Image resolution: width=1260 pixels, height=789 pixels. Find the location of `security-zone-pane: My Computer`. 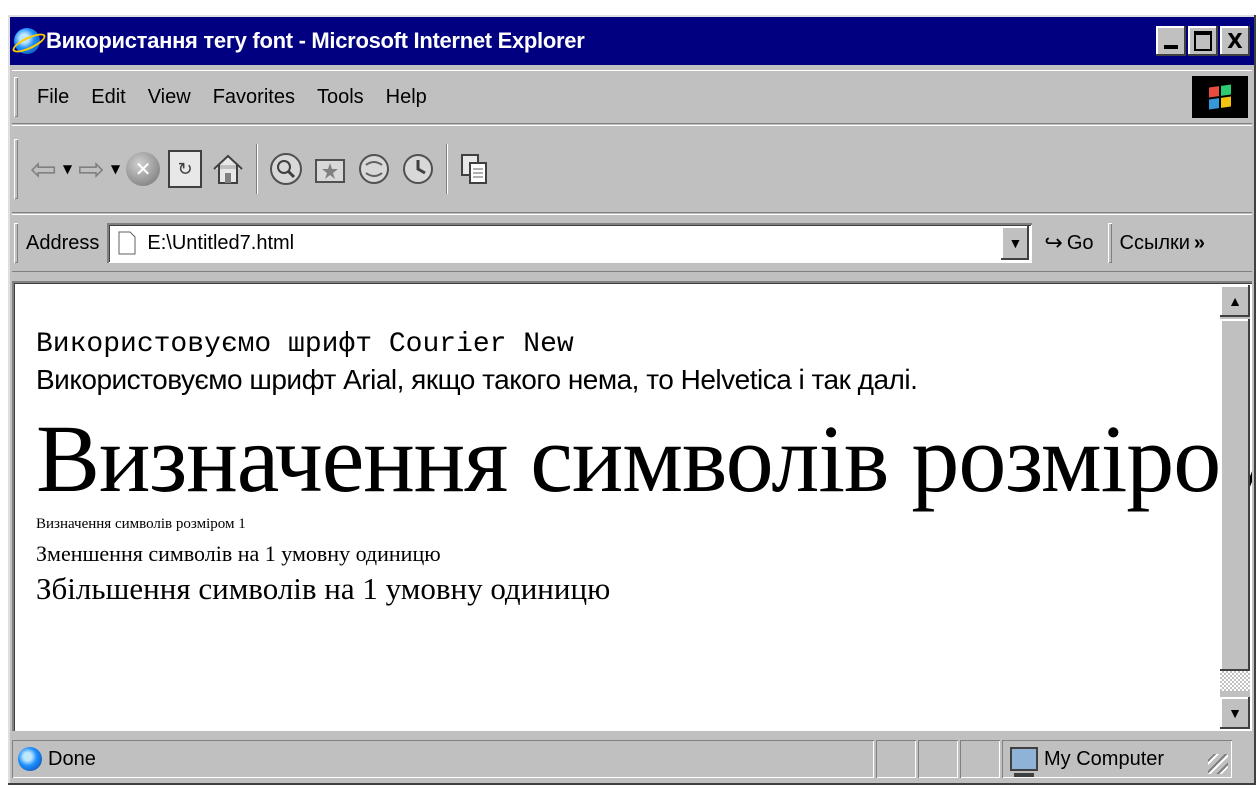

security-zone-pane: My Computer is located at coordinates (1117, 759).